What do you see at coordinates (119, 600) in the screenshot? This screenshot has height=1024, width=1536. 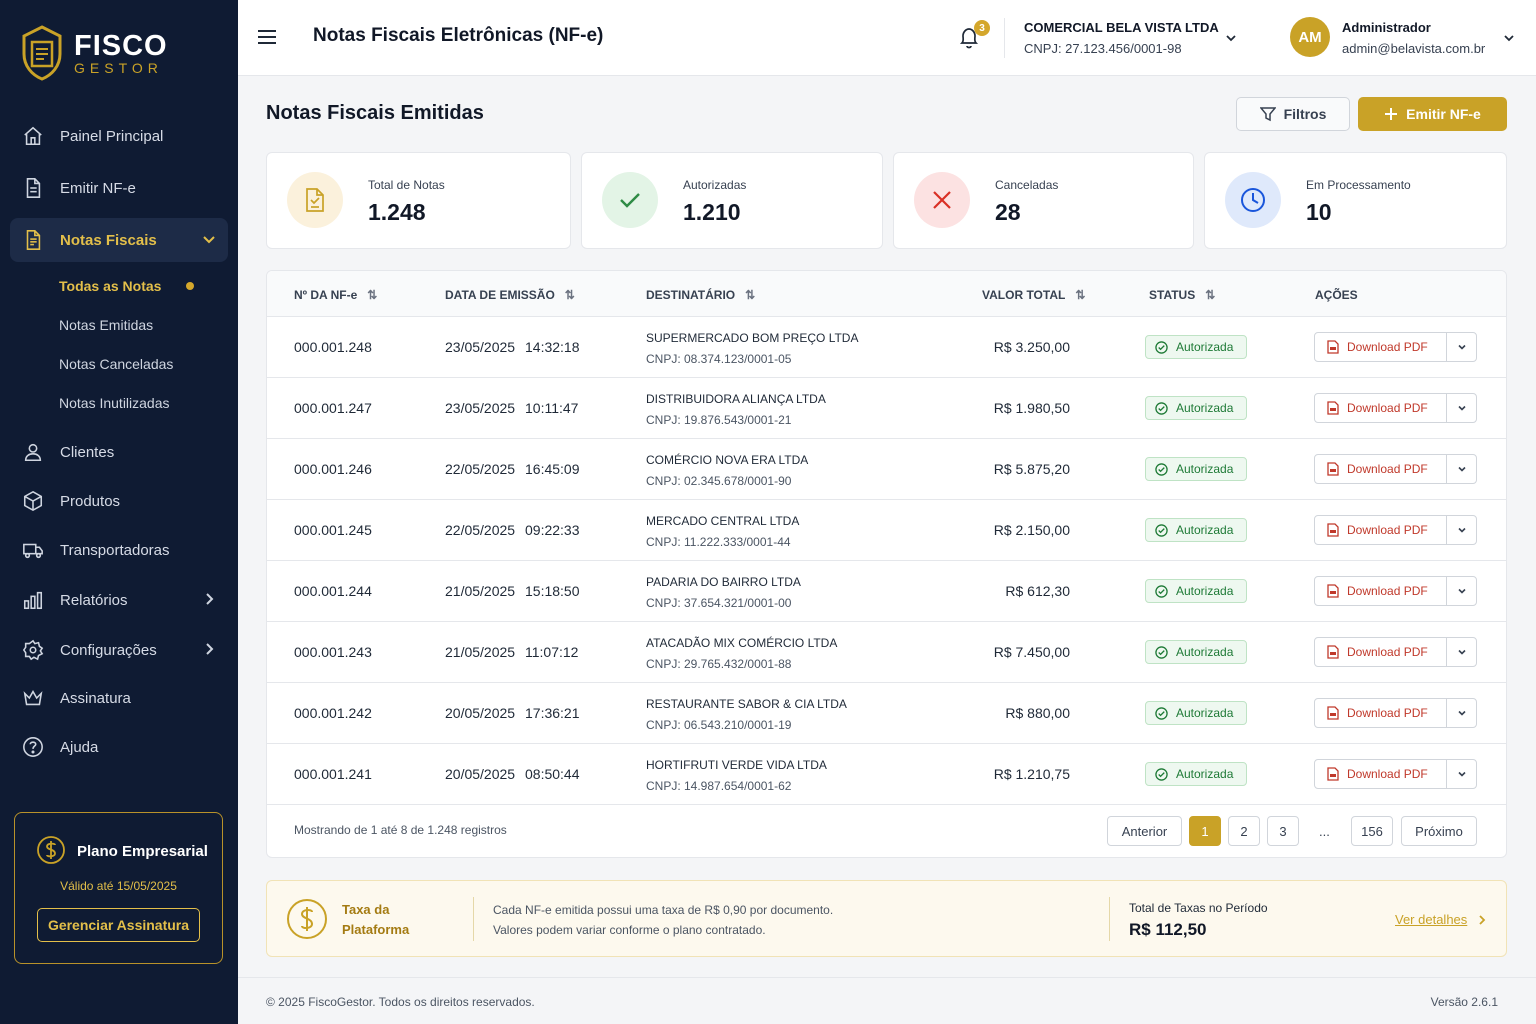 I see `sidebar-item-relatorios: Relatórios` at bounding box center [119, 600].